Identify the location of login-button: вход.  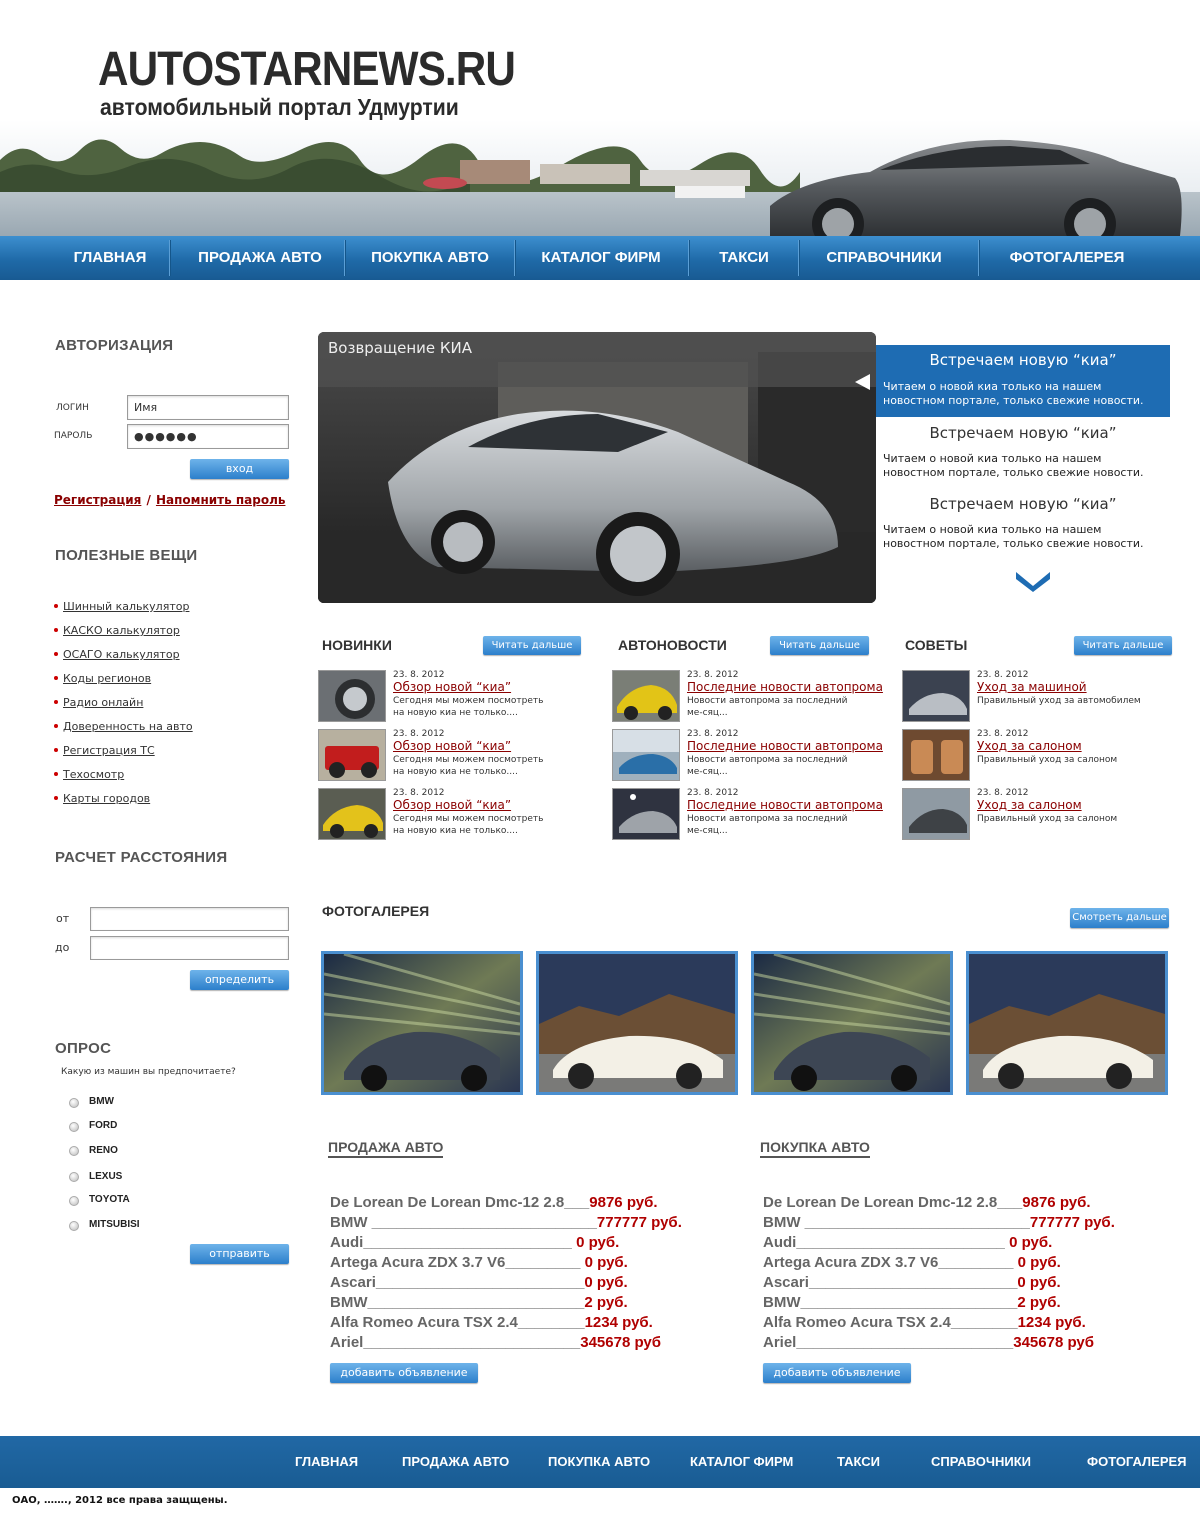
(239, 469).